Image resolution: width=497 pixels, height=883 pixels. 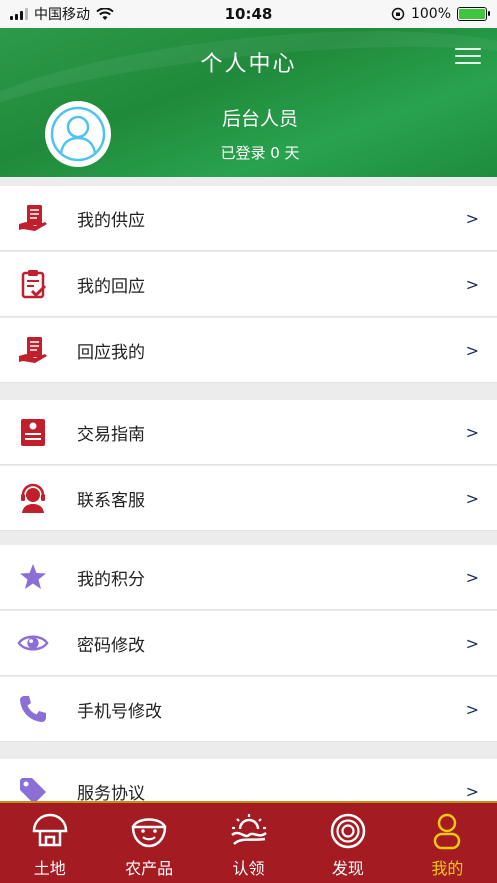 I want to click on menu-item-label: 服务协议, so click(x=111, y=793).